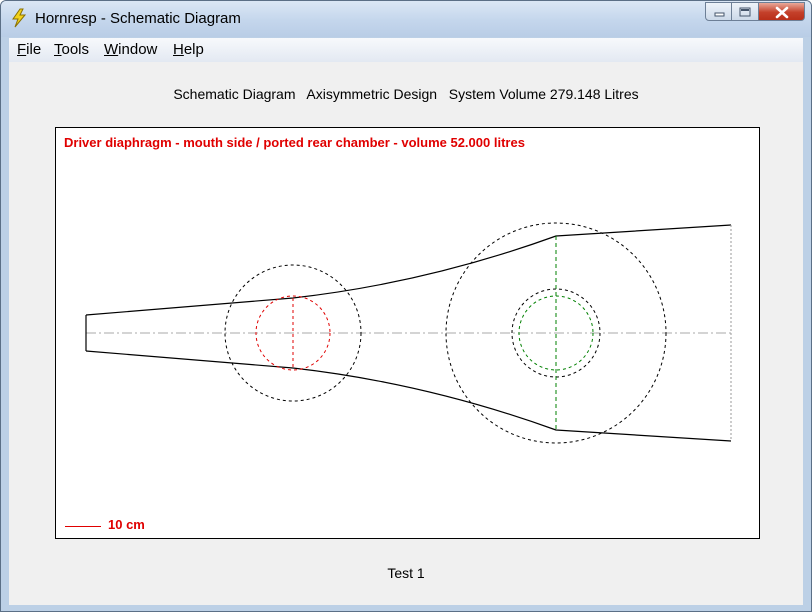 The image size is (812, 612). Describe the element at coordinates (188, 49) in the screenshot. I see `menu-help: Help` at that location.